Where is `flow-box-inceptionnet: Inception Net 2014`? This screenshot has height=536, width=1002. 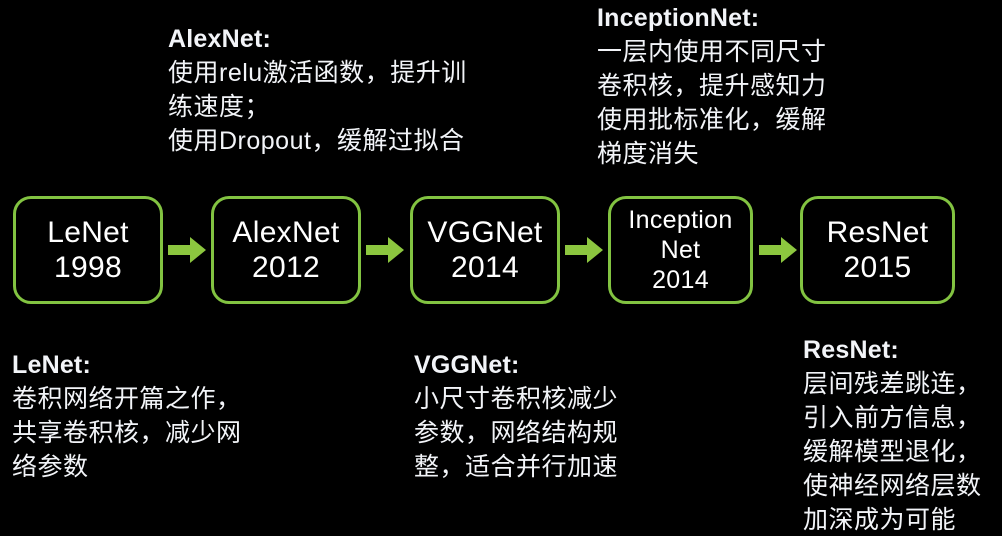 flow-box-inceptionnet: Inception Net 2014 is located at coordinates (680, 250).